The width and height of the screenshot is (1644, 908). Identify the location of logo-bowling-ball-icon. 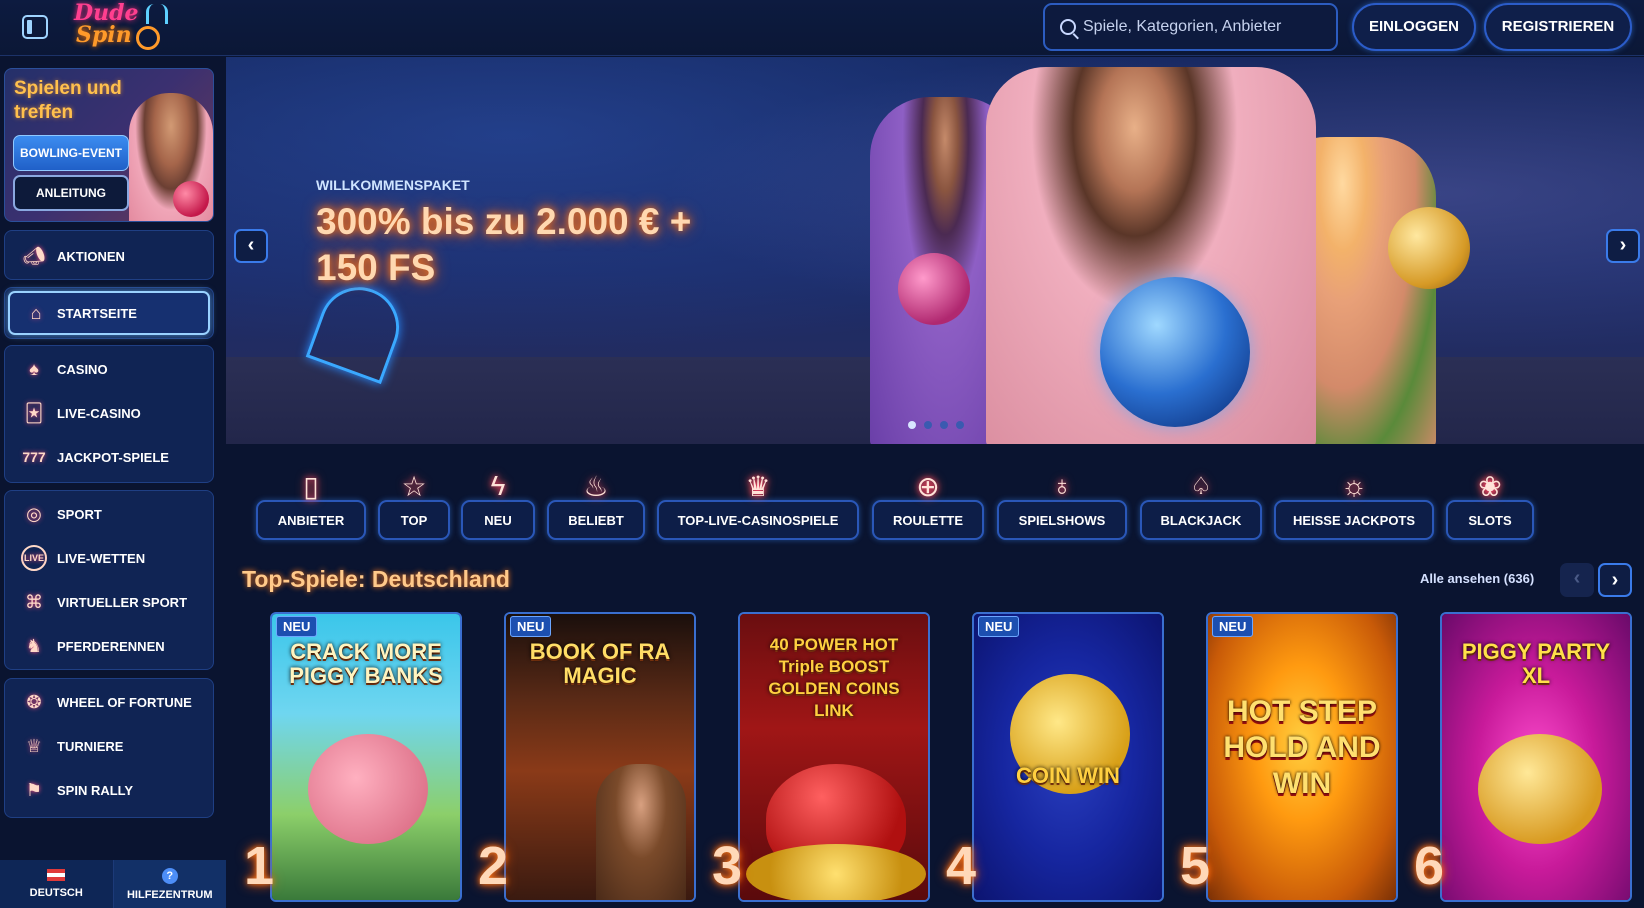
(148, 38).